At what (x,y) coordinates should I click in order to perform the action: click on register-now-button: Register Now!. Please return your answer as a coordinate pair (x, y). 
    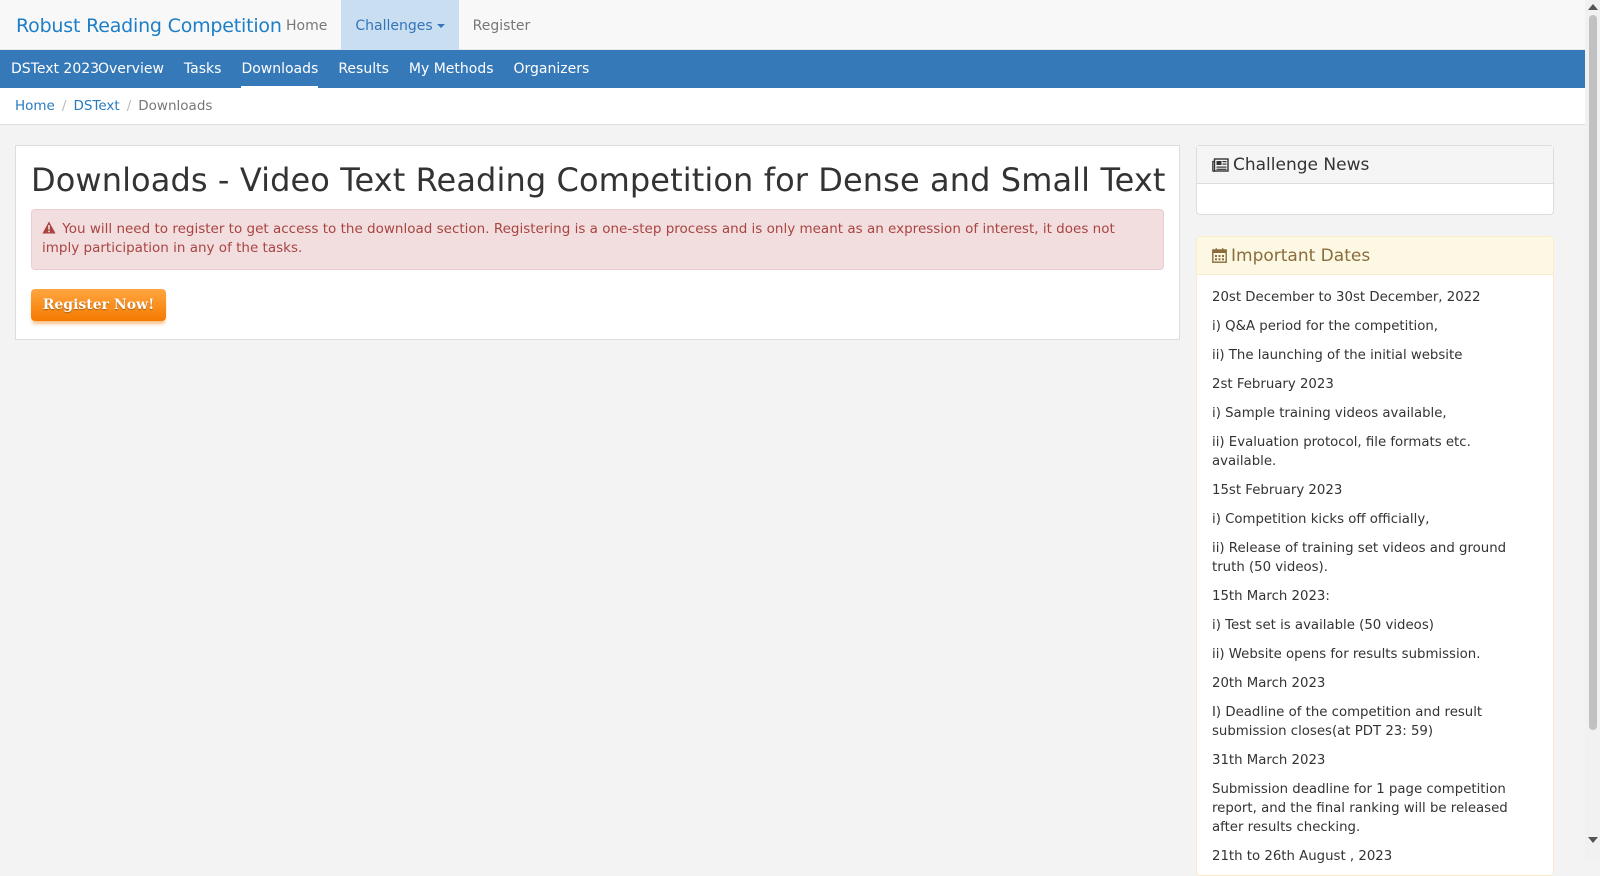
    Looking at the image, I should click on (98, 305).